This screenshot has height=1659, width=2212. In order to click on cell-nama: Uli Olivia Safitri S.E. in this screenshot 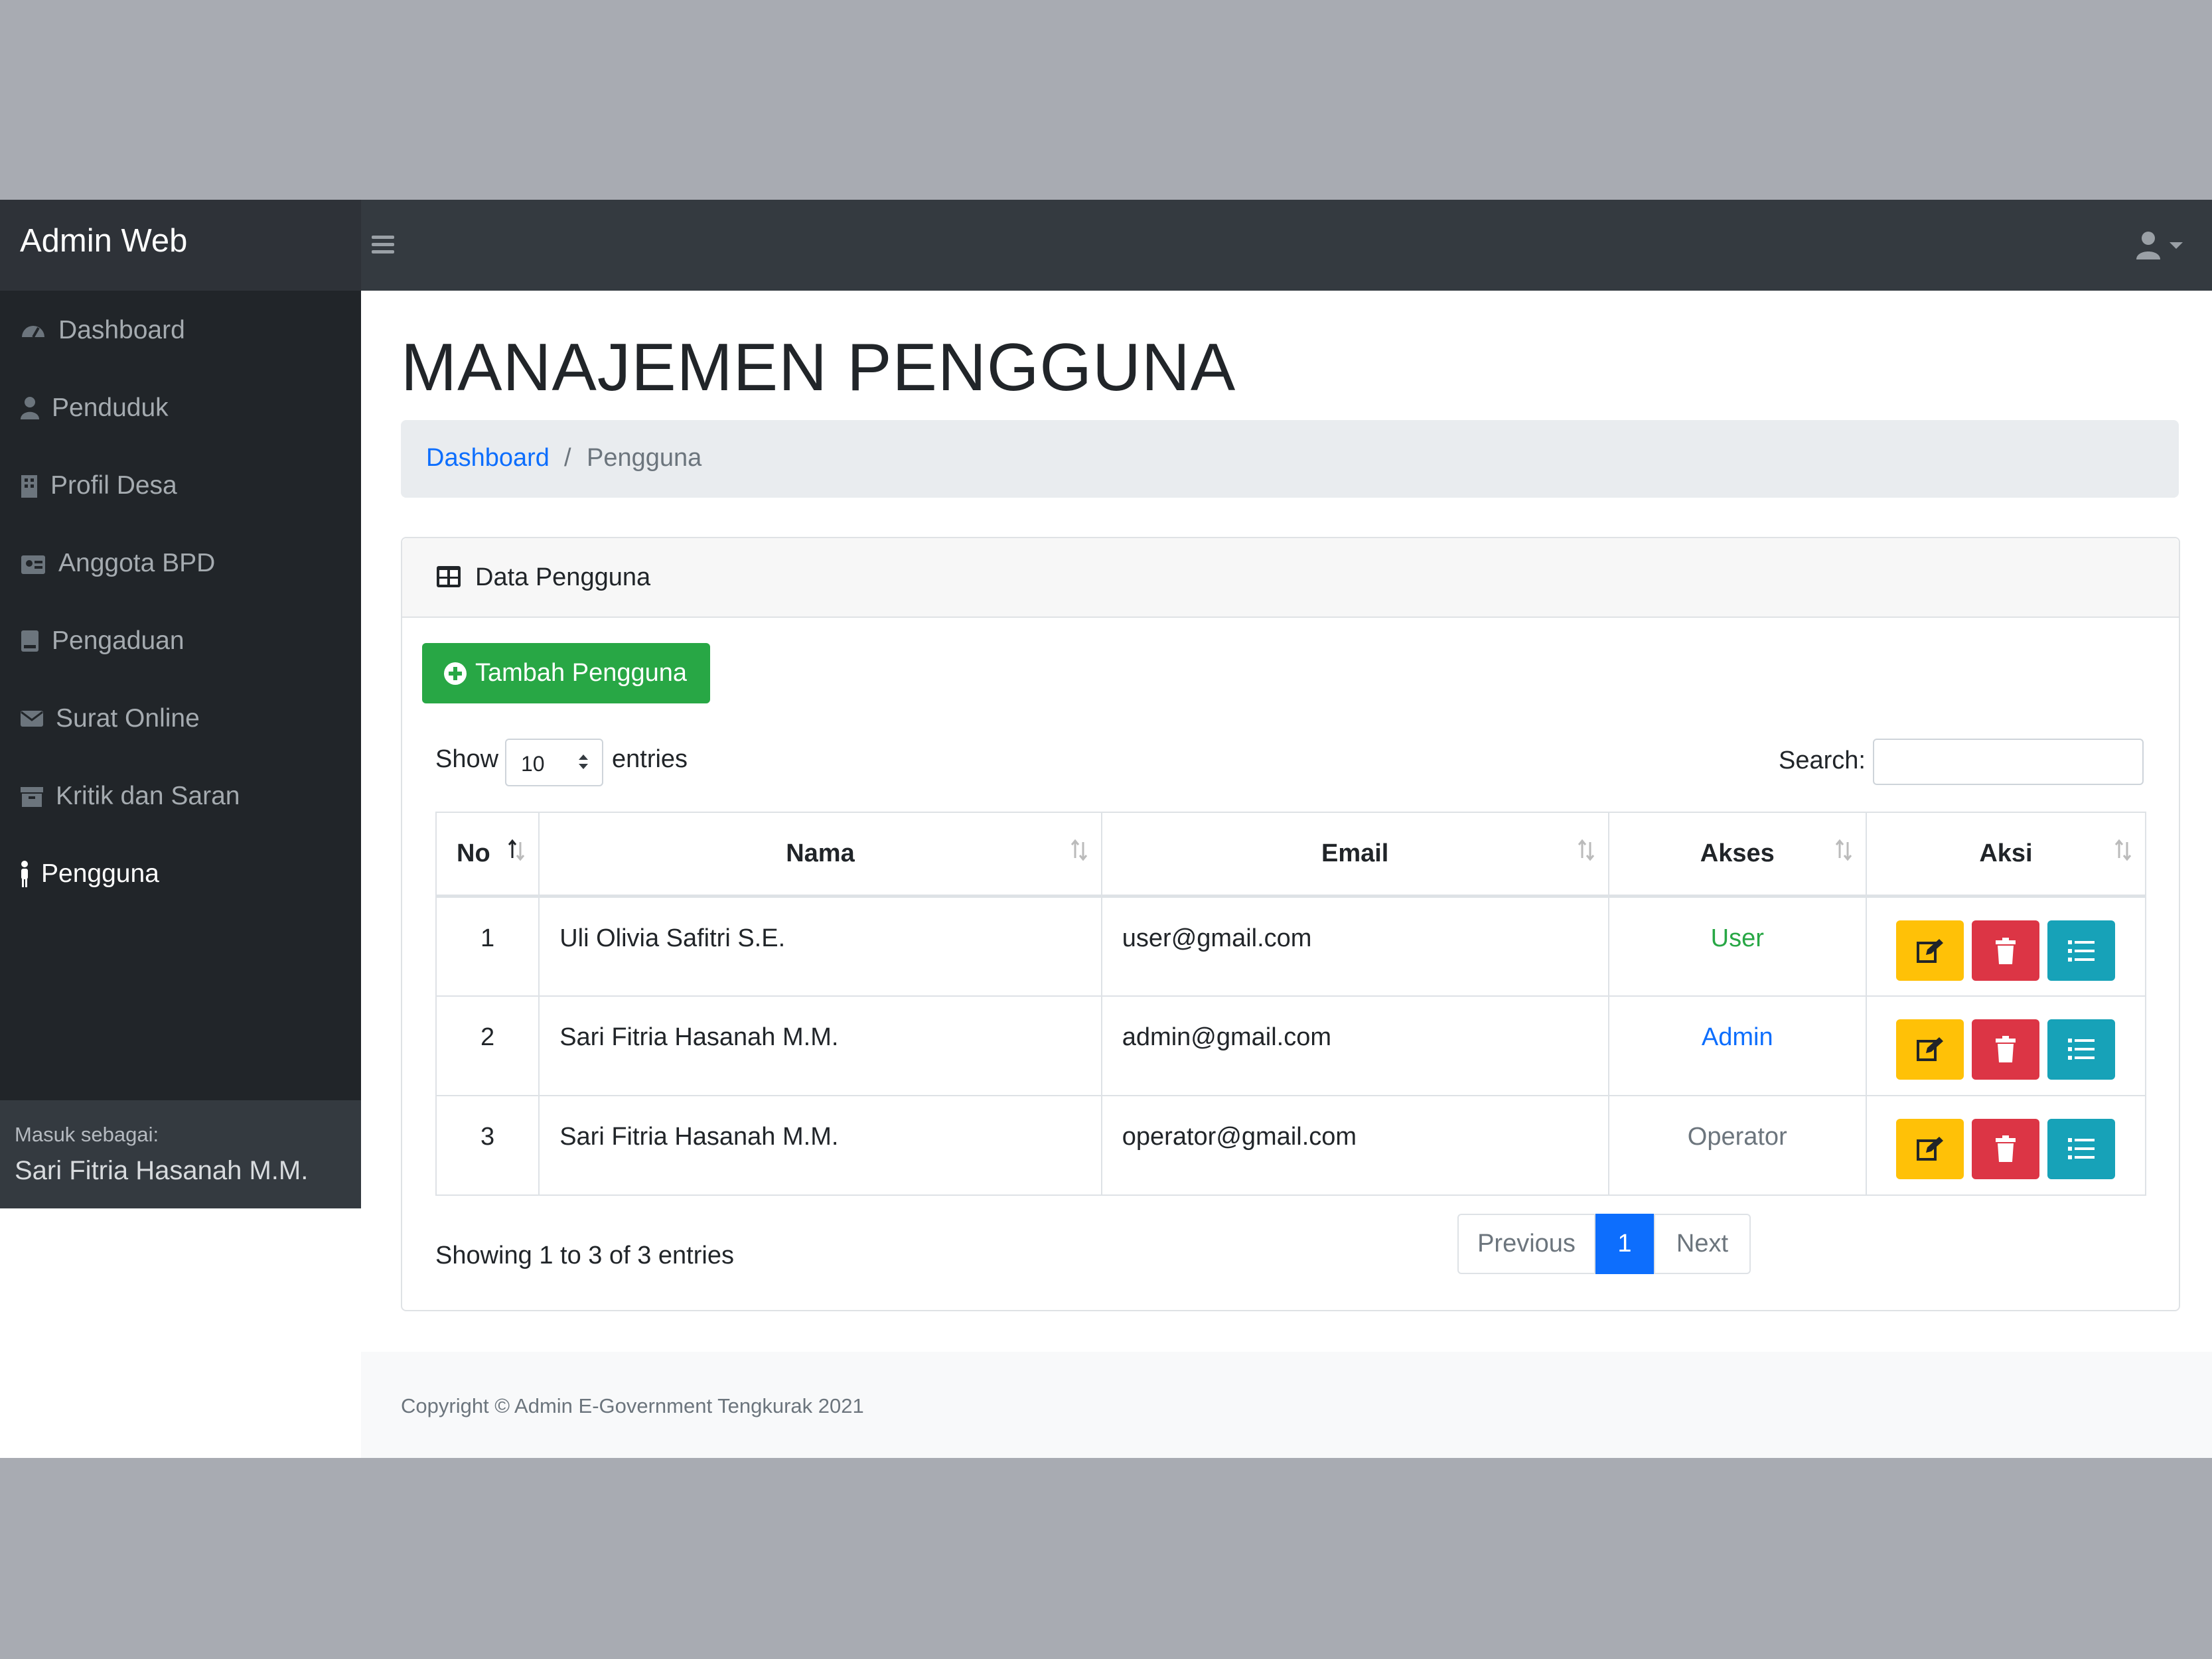, I will do `click(820, 946)`.